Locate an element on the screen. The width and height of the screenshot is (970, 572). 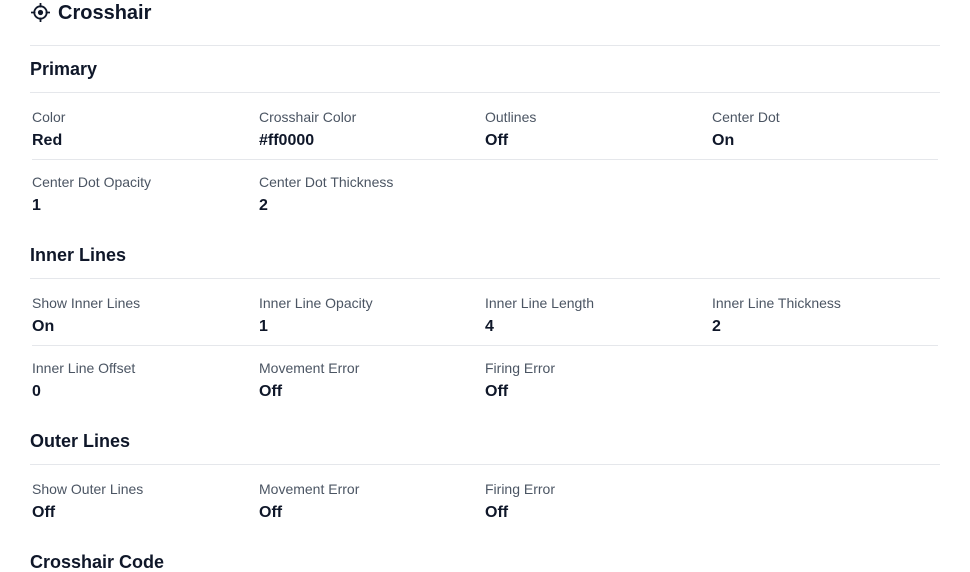
section-title-inner-lines: Inner Lines is located at coordinates (78, 255).